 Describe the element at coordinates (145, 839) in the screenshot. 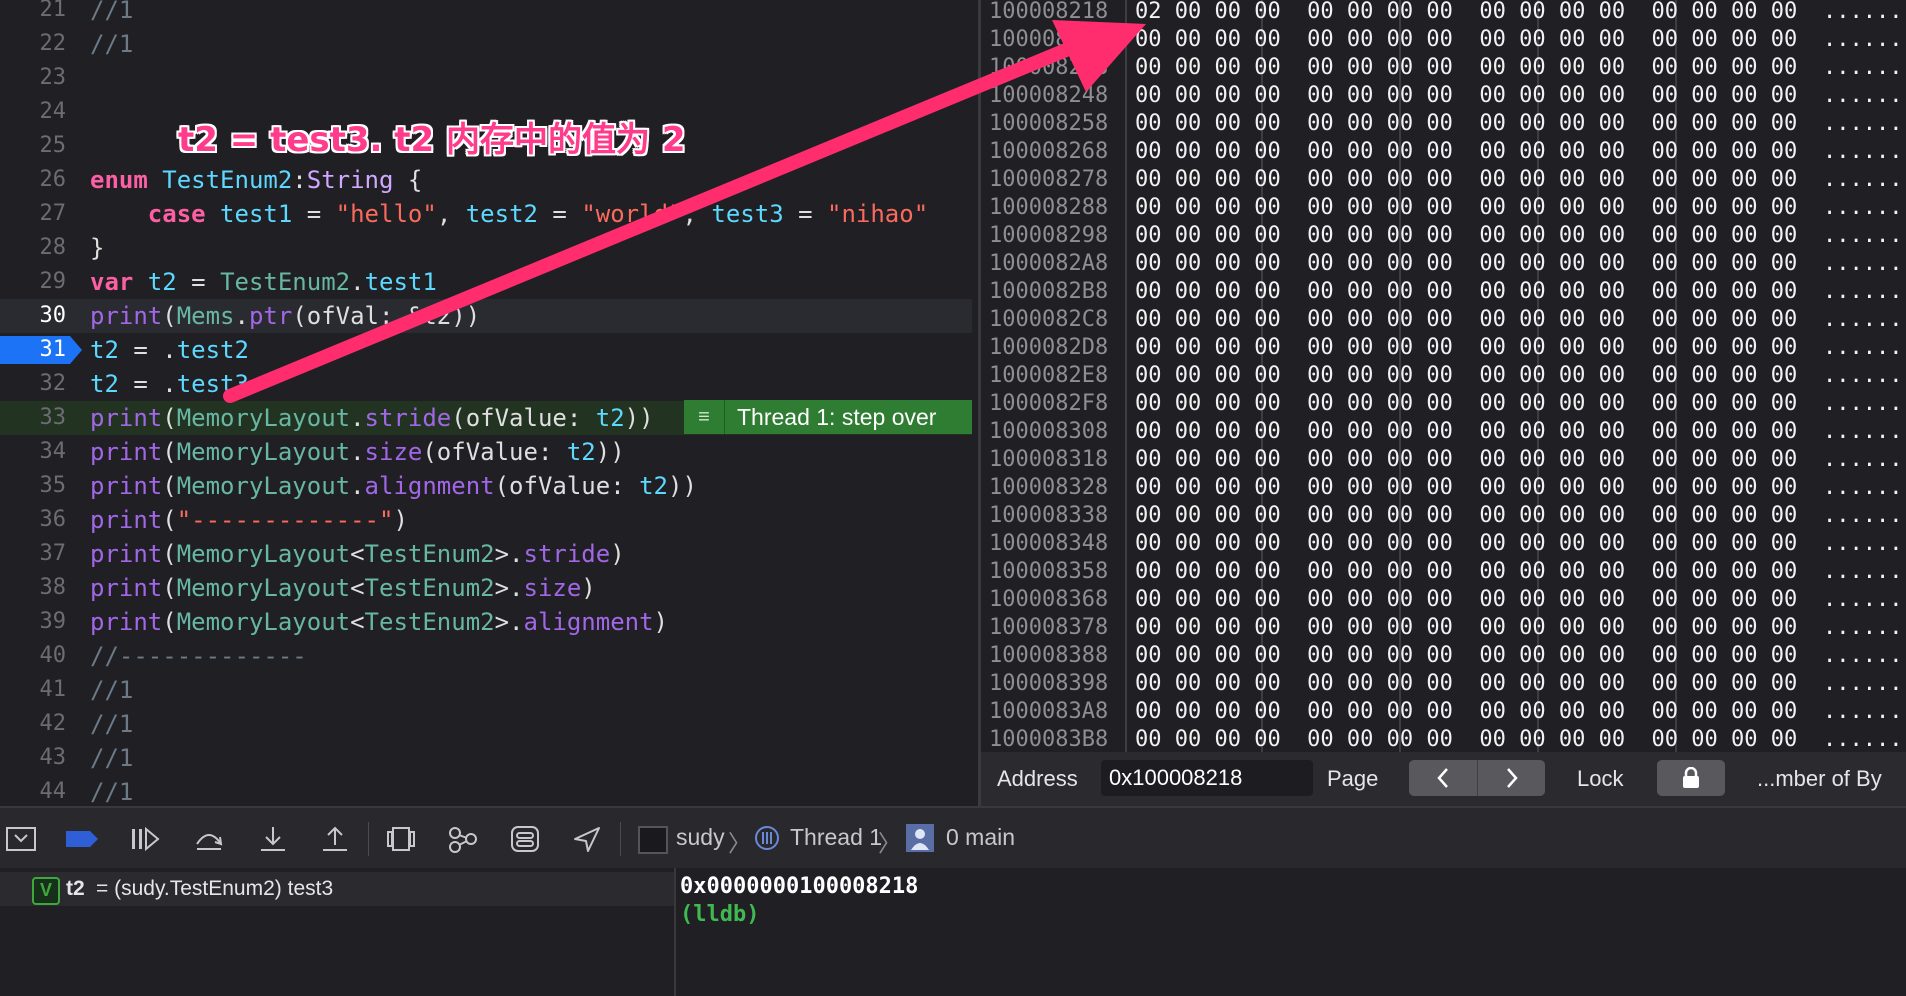

I see `continue-icon` at that location.